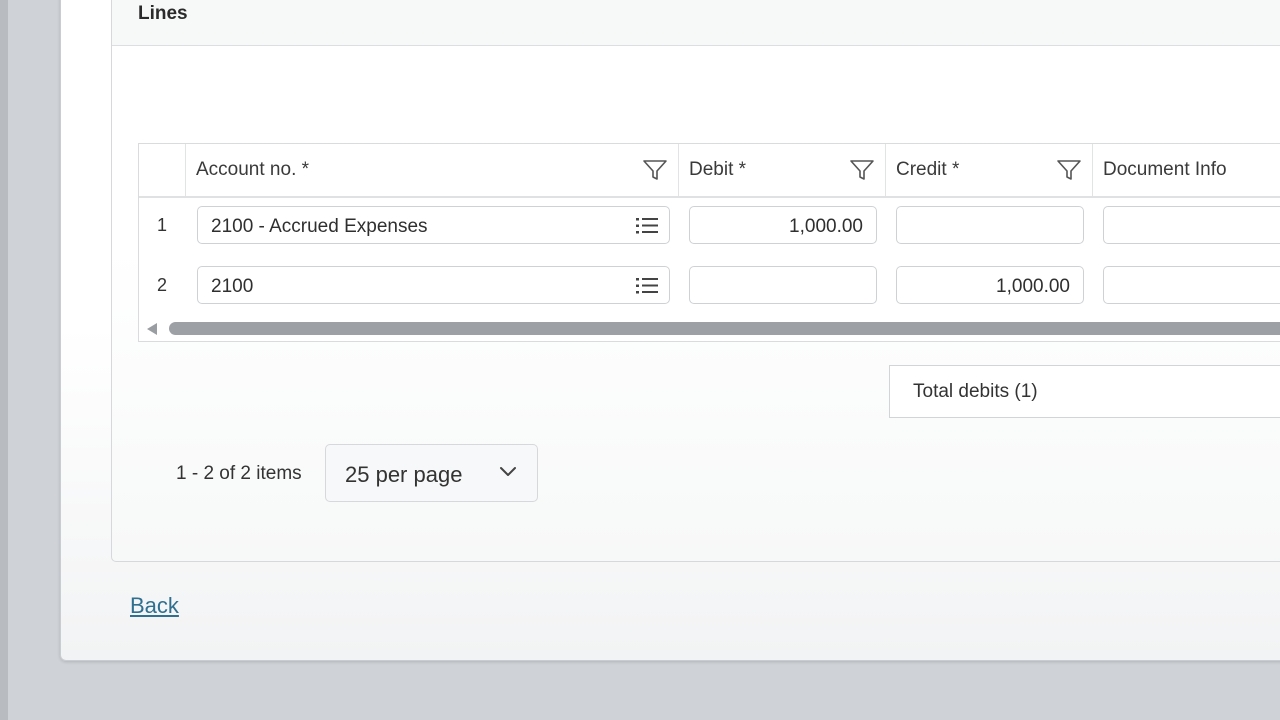 The height and width of the screenshot is (720, 1280). I want to click on per-page-value: 25 per page, so click(404, 474).